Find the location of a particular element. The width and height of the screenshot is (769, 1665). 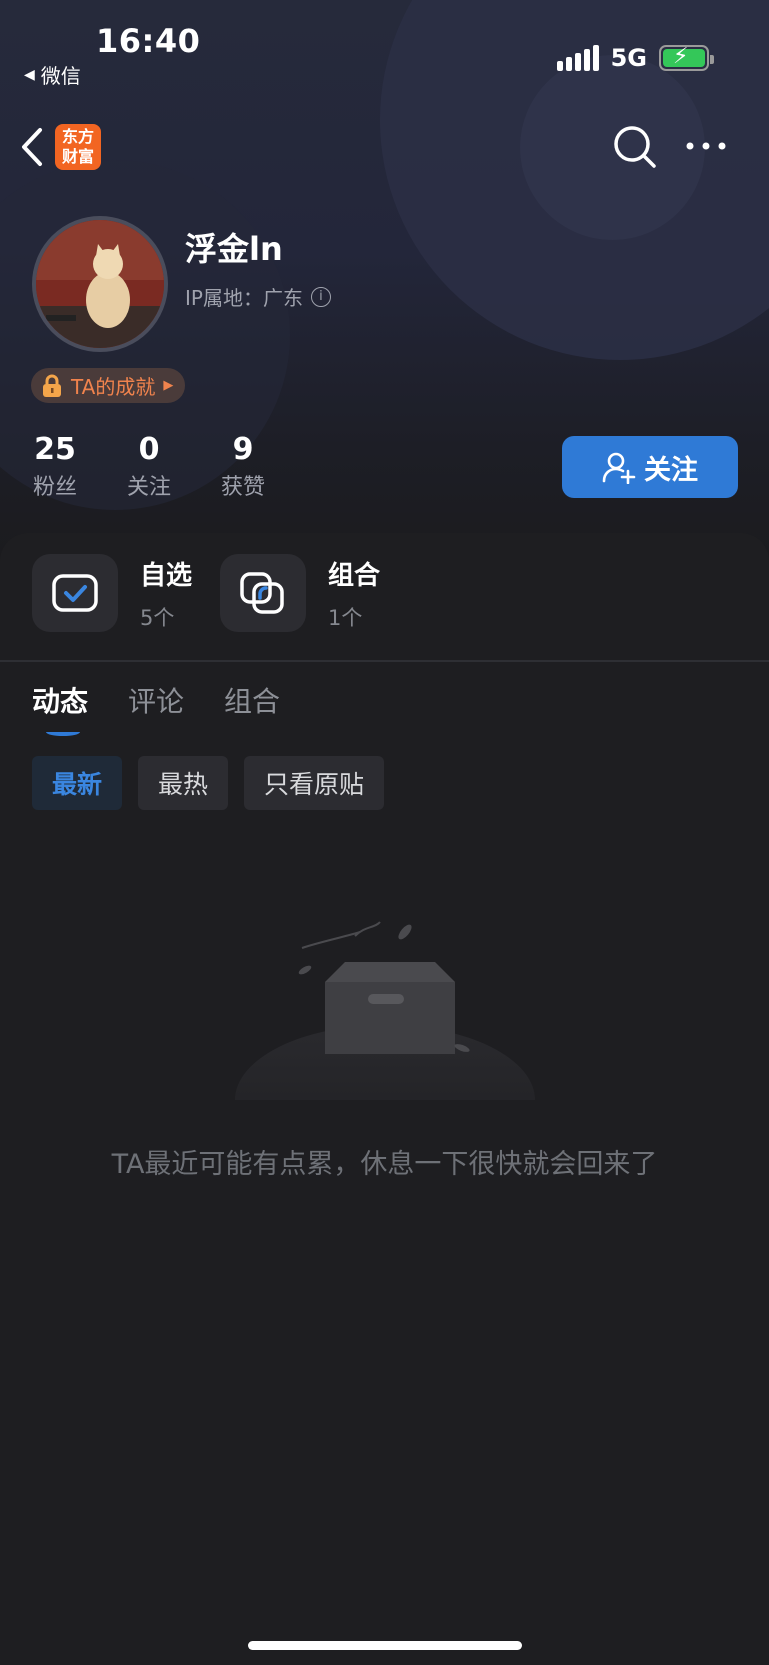

achievement-label: TA的成就 is located at coordinates (113, 387).